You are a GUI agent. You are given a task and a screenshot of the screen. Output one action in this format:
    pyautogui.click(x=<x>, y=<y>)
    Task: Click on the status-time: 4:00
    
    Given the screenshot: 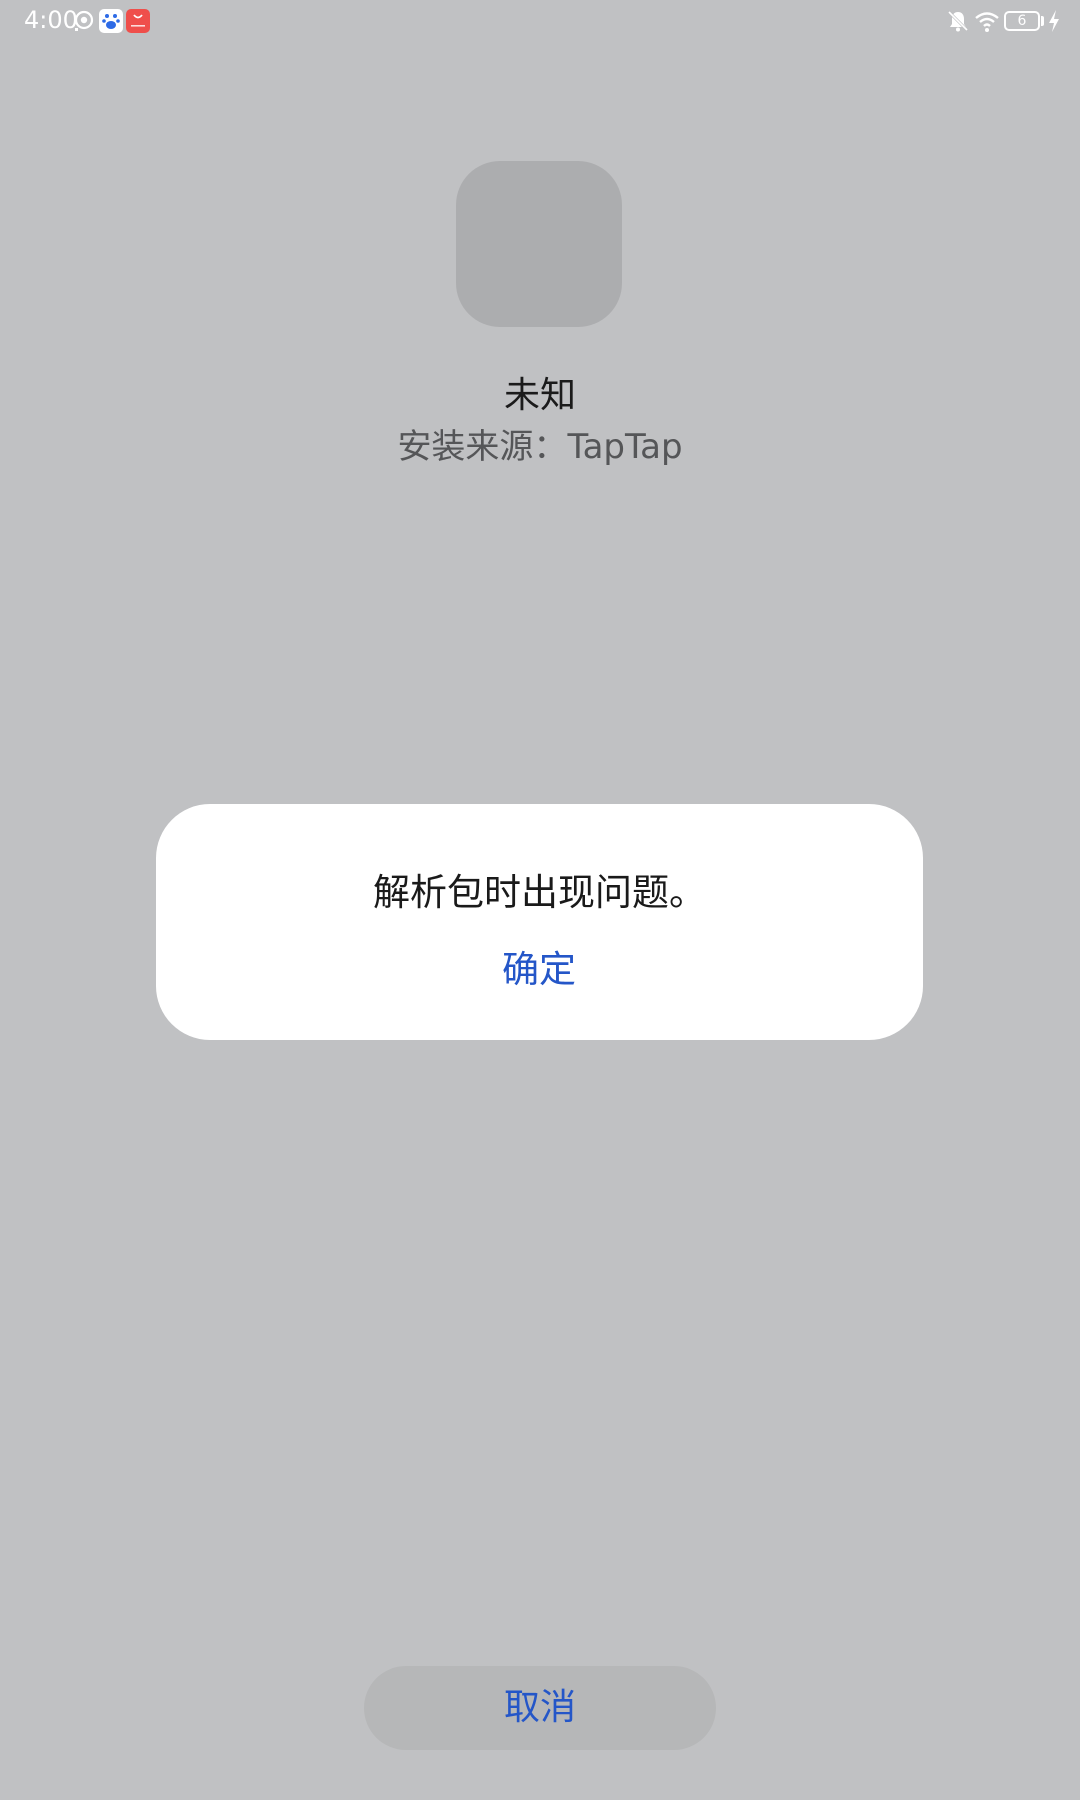 What is the action you would take?
    pyautogui.click(x=51, y=20)
    